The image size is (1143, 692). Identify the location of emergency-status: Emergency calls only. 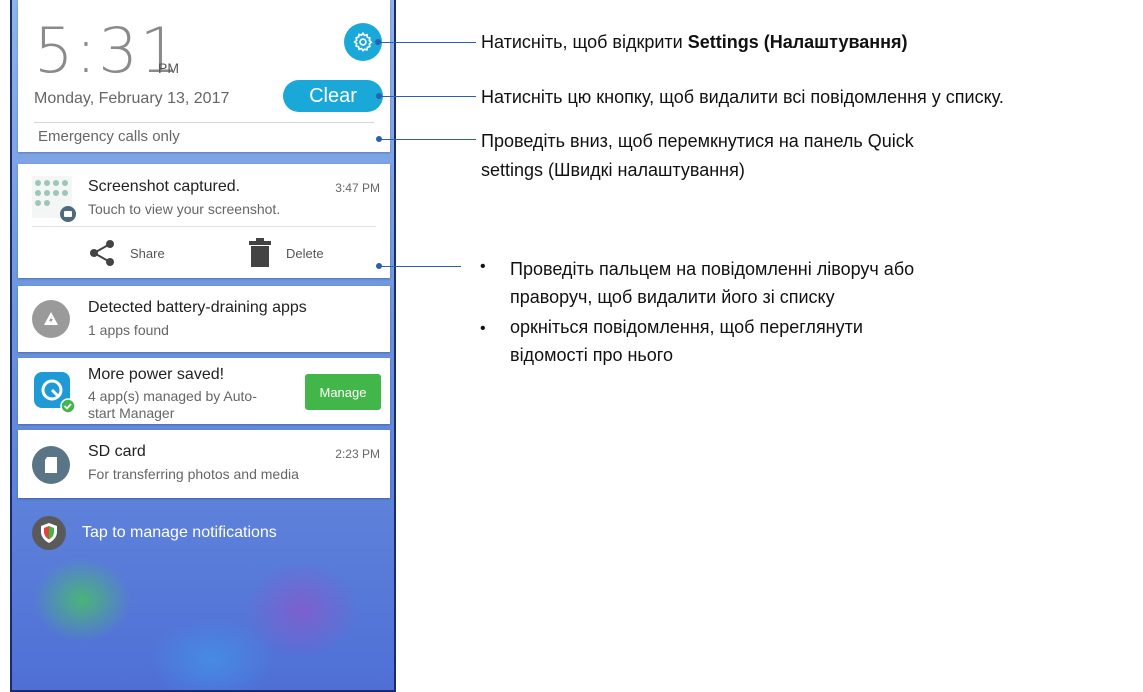
(109, 136).